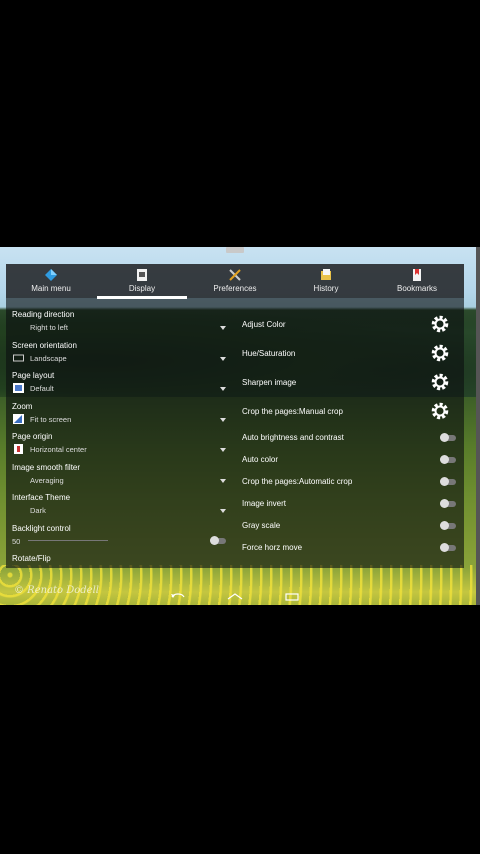 This screenshot has height=854, width=480. Describe the element at coordinates (142, 281) in the screenshot. I see `tab-display: Display` at that location.